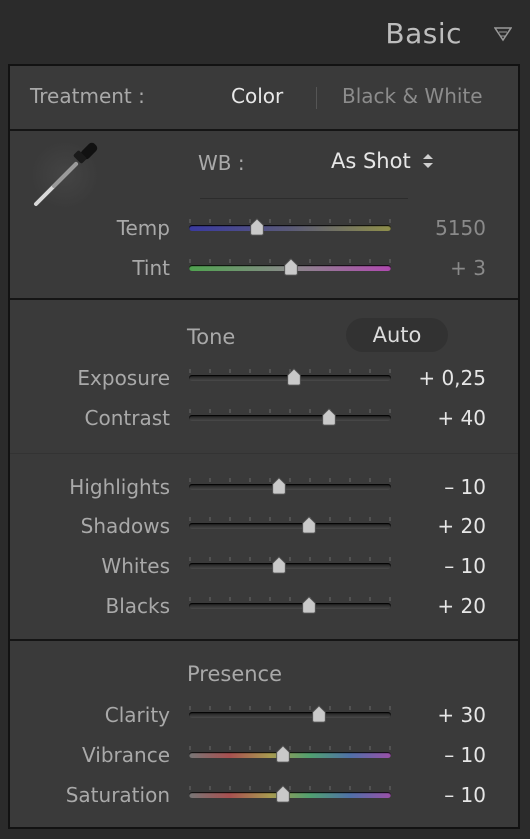 The height and width of the screenshot is (839, 530). What do you see at coordinates (309, 525) in the screenshot?
I see `slider-thumb-shadows` at bounding box center [309, 525].